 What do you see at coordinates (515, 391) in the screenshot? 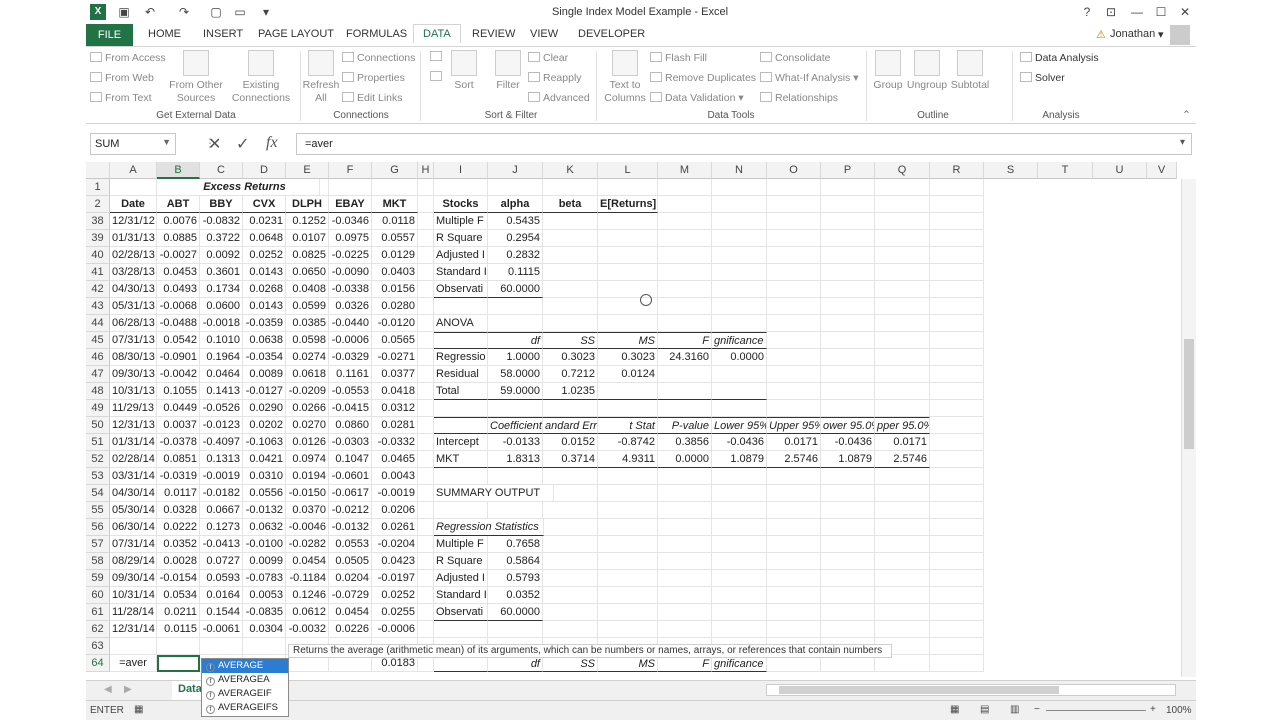
I see `table-cell: 59.0000` at bounding box center [515, 391].